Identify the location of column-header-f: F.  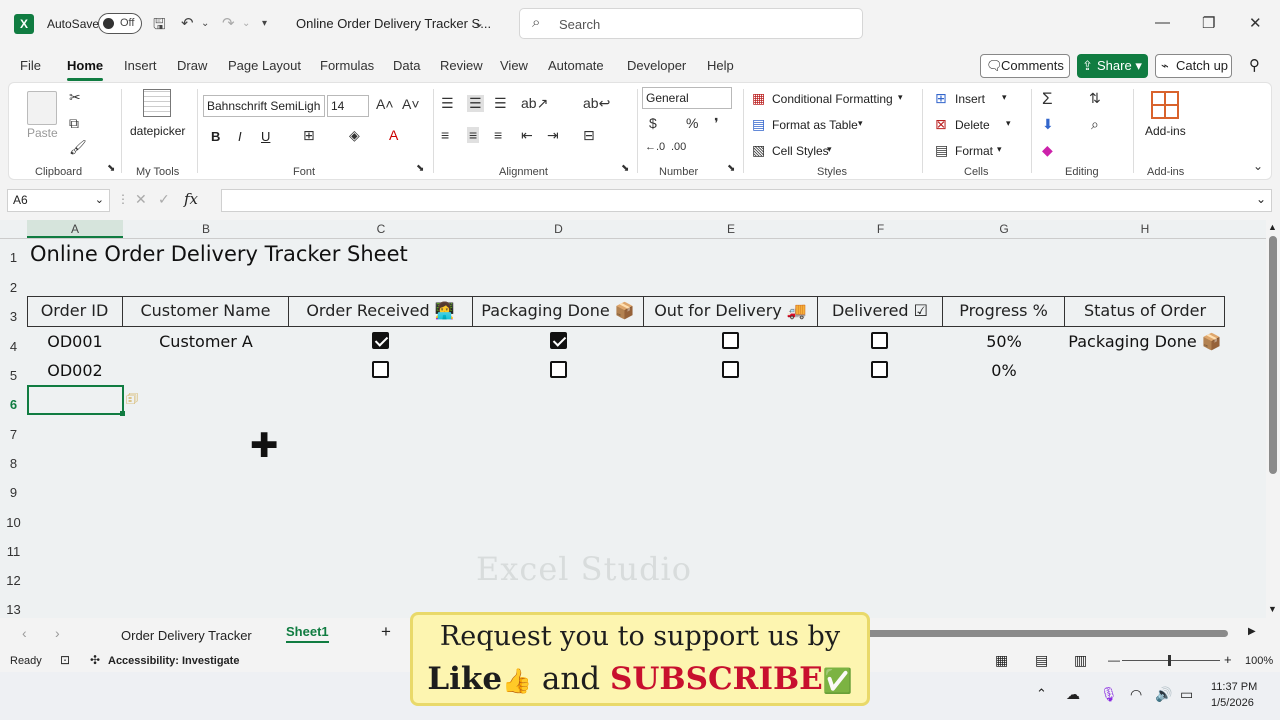
(880, 229).